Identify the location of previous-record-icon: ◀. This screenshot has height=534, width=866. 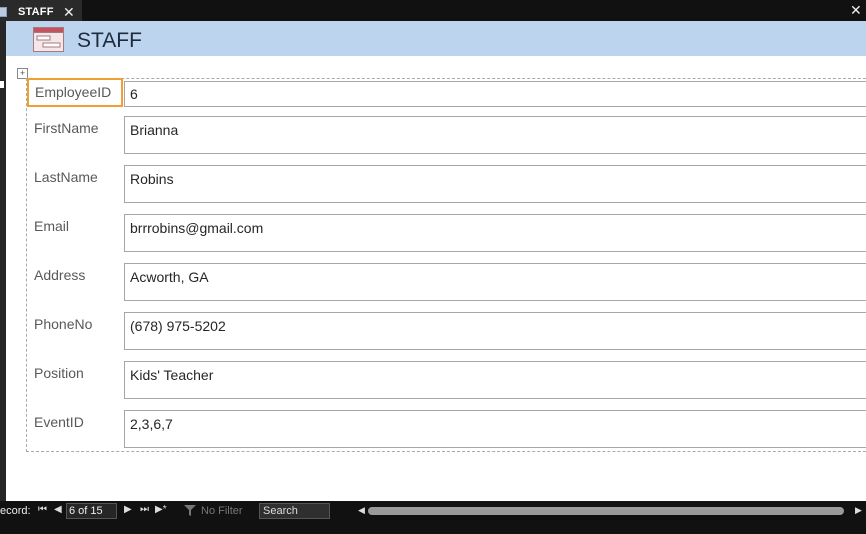
(58, 509).